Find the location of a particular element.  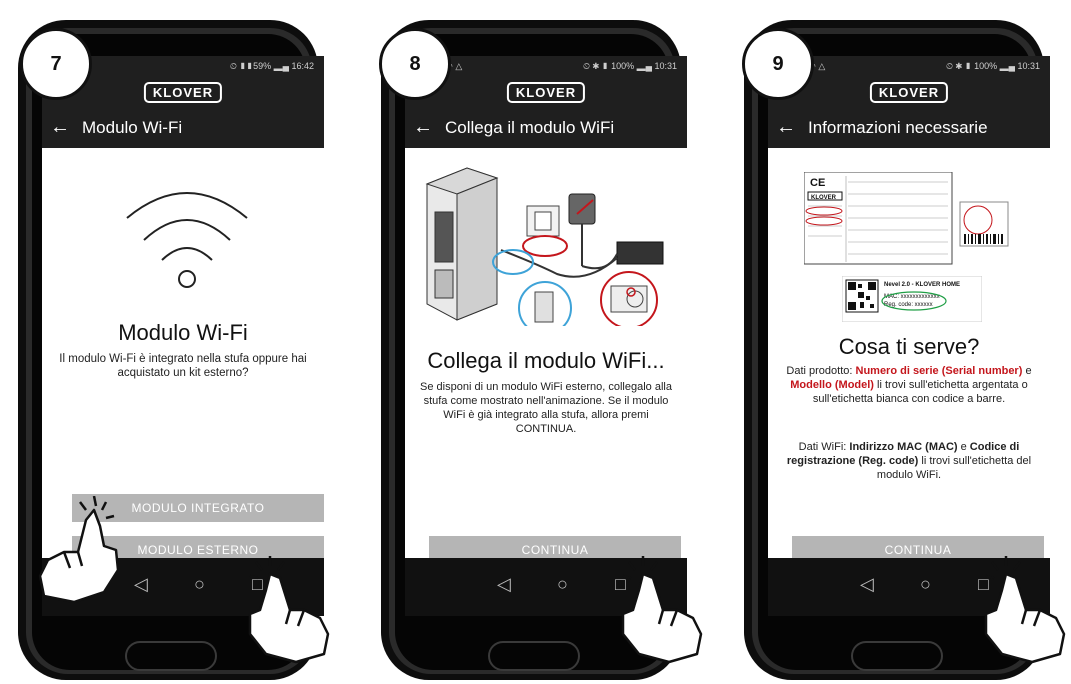

desc-text: Dati prodotto: is located at coordinates (821, 371).